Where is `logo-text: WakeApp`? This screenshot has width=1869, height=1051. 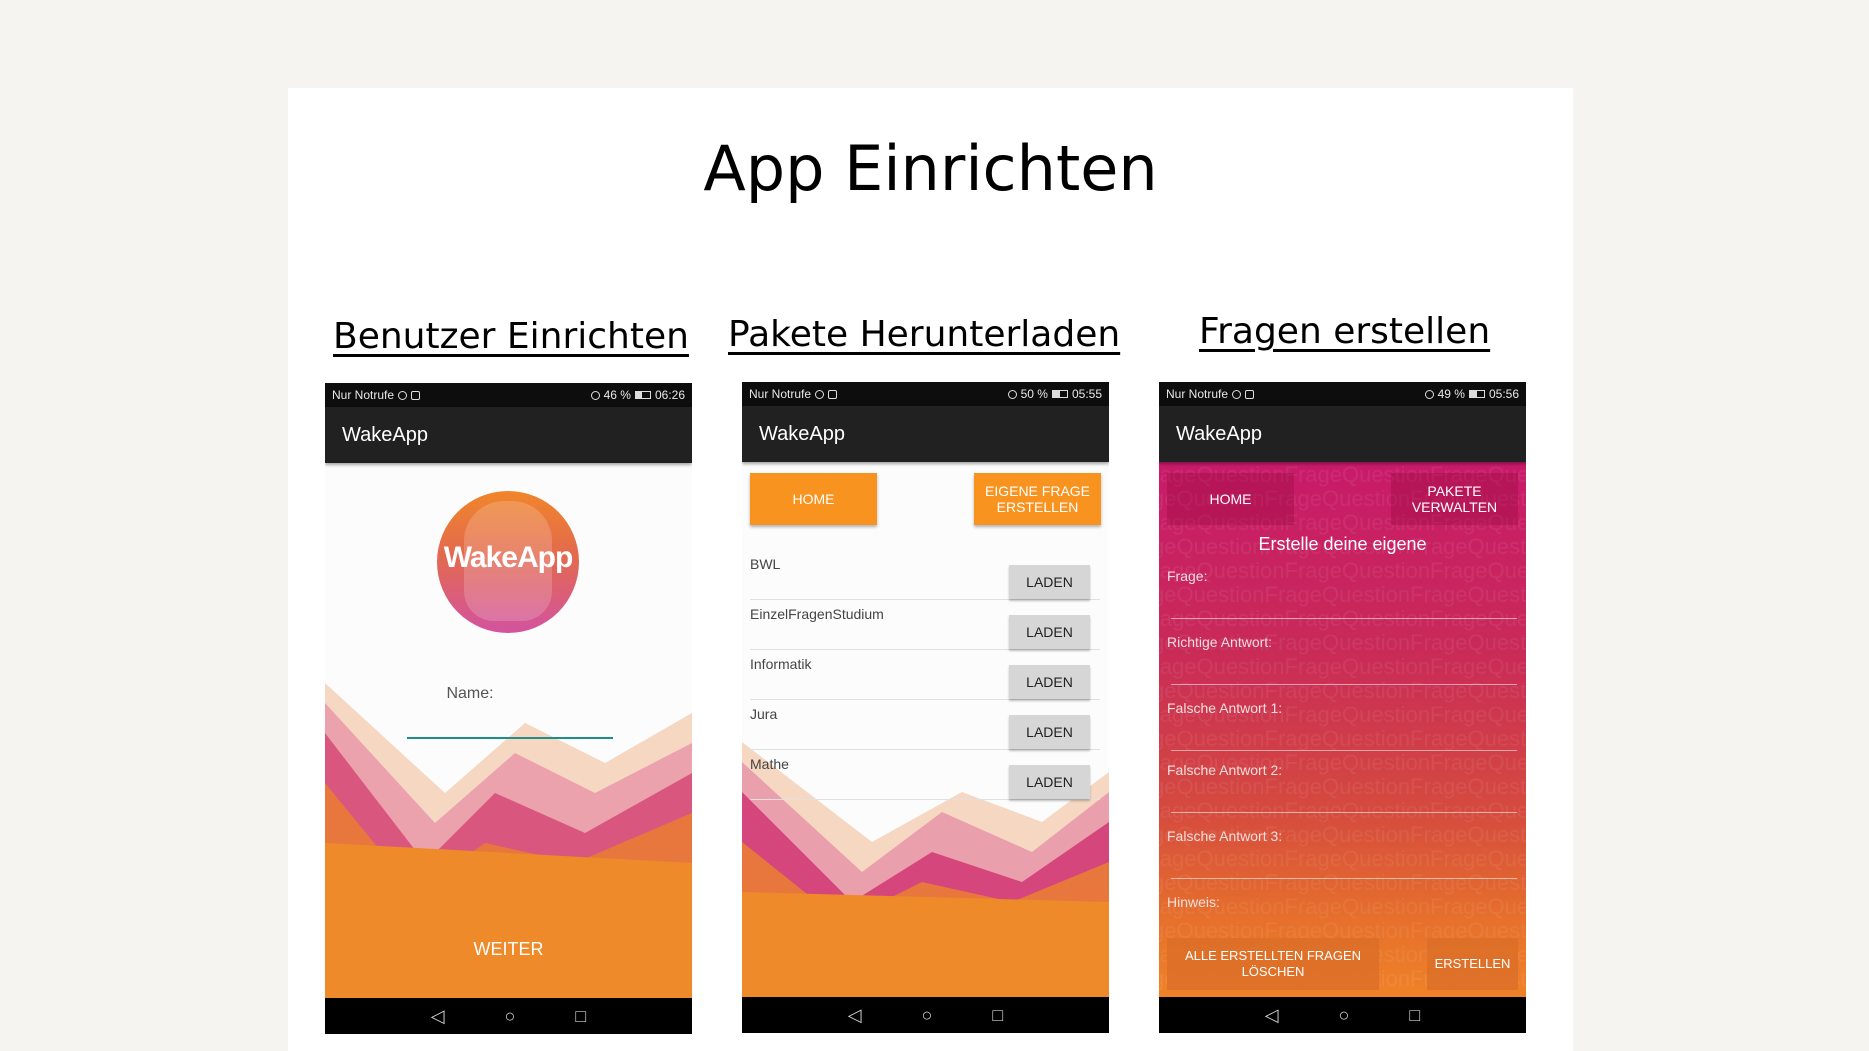 logo-text: WakeApp is located at coordinates (508, 557).